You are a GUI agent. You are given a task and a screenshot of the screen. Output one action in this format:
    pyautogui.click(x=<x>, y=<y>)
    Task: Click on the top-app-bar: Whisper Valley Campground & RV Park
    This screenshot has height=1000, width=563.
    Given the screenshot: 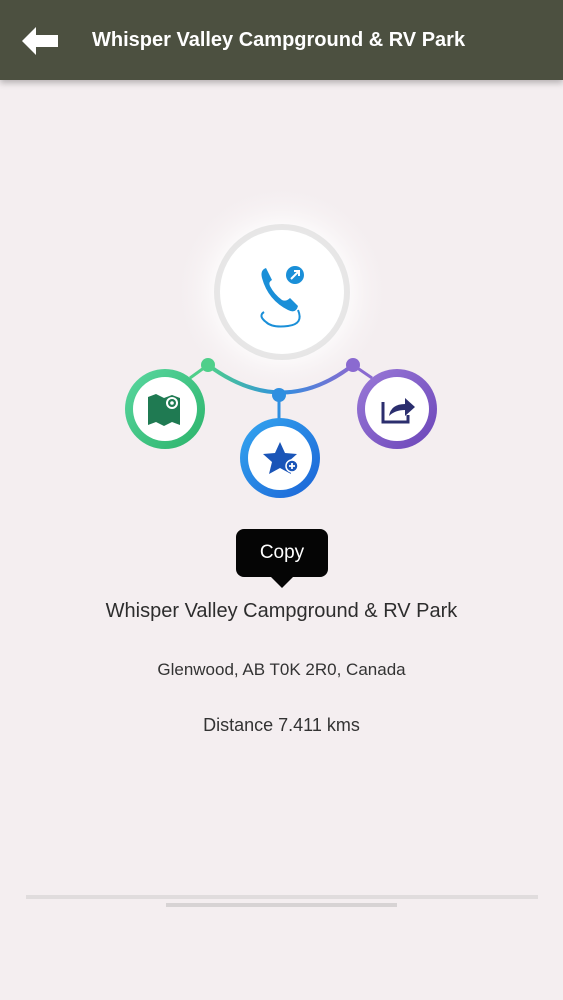 What is the action you would take?
    pyautogui.click(x=281, y=40)
    